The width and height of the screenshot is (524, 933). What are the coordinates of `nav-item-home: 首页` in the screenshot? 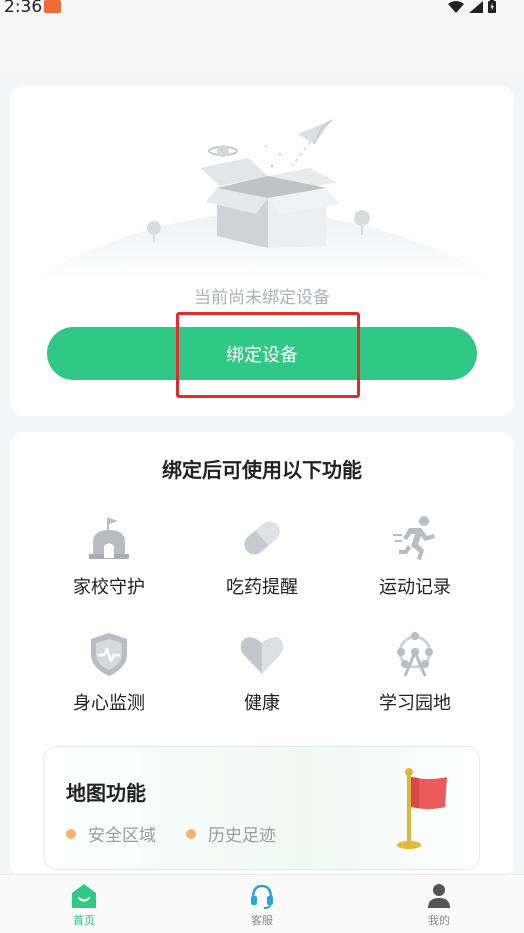 It's located at (84, 905).